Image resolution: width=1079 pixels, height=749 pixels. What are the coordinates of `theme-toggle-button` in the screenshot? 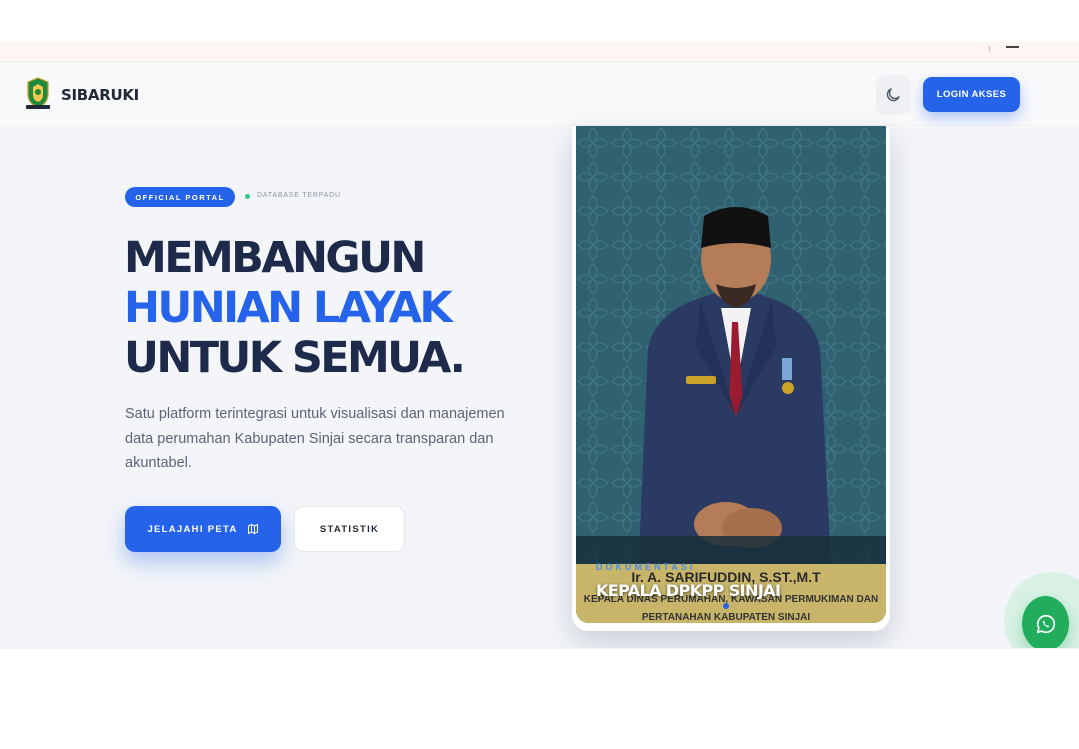 It's located at (893, 95).